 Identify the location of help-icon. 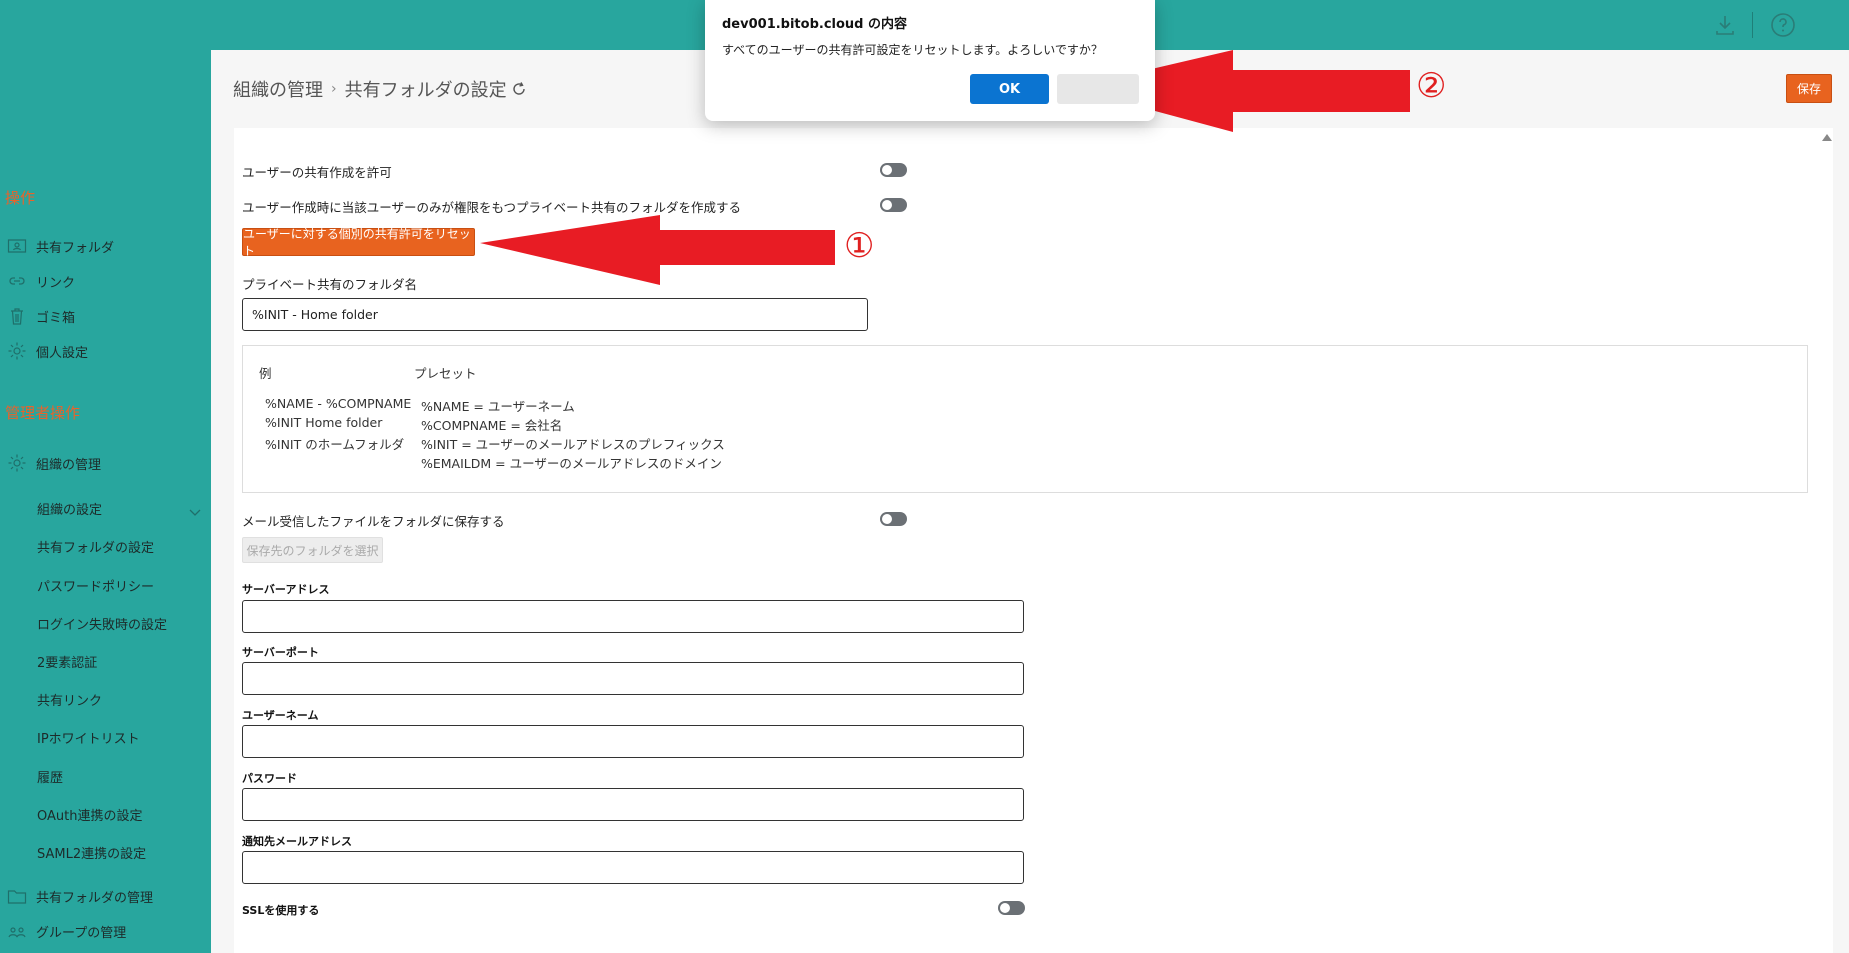
(1783, 25).